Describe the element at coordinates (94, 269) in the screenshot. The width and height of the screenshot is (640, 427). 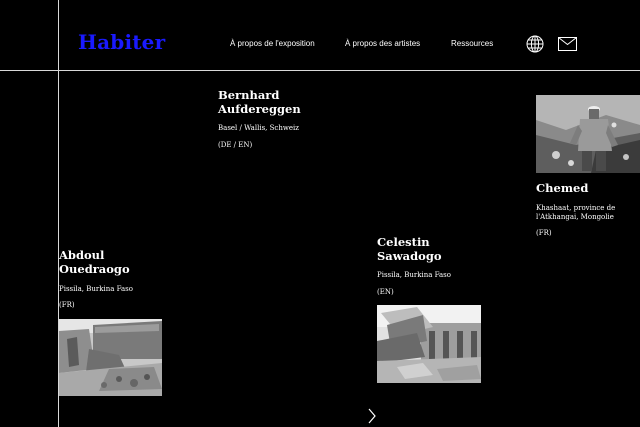
I see `artist-name-line: Ouedraogo` at that location.